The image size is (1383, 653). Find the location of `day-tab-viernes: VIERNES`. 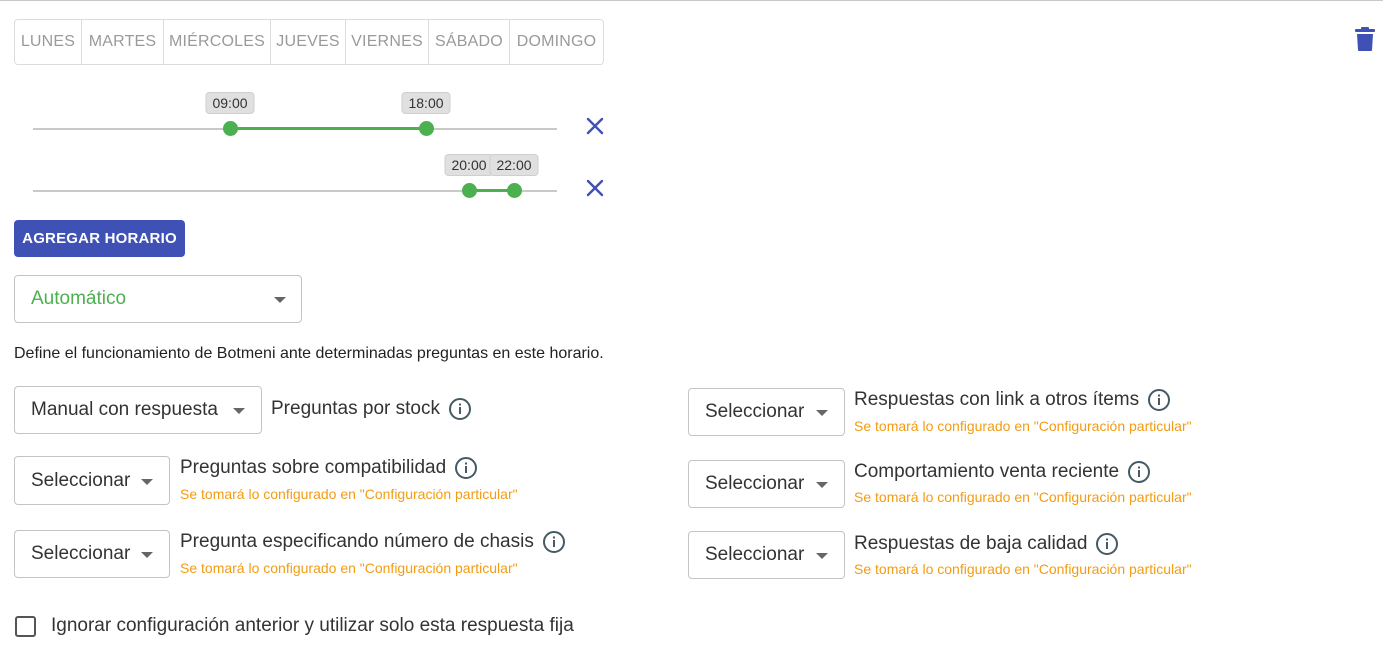

day-tab-viernes: VIERNES is located at coordinates (387, 42).